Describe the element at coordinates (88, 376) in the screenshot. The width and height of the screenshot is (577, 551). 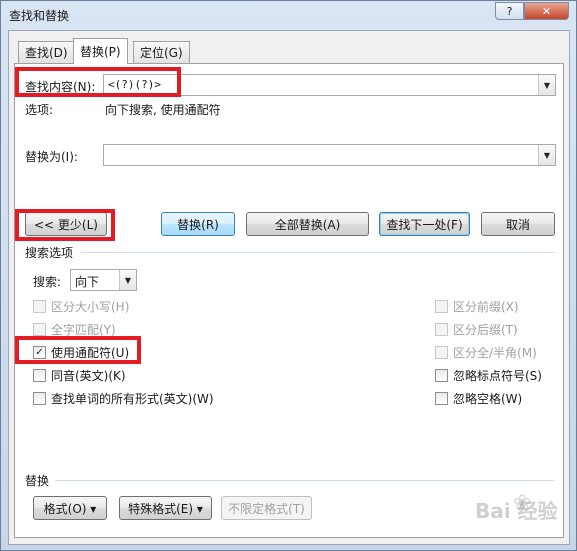
I see `sounds-like-label: 同音(英文)(K)` at that location.